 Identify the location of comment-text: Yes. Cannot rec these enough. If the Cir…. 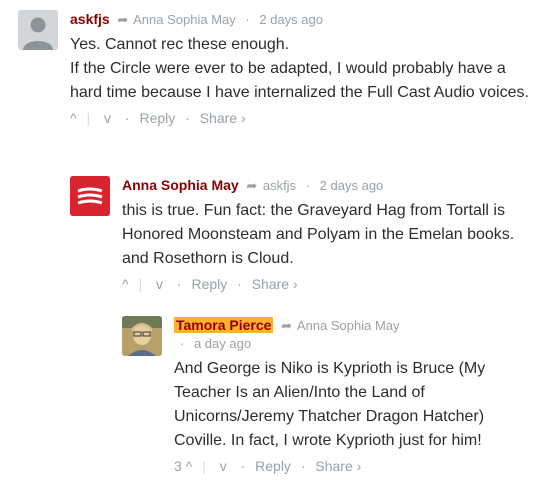
(305, 69).